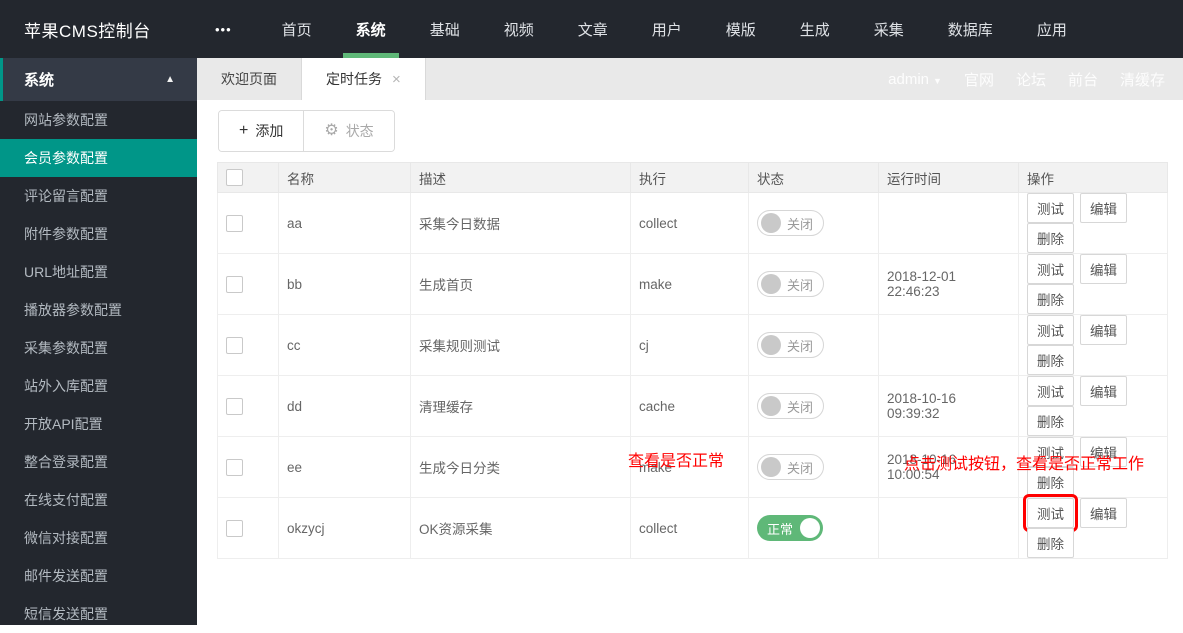  What do you see at coordinates (667, 29) in the screenshot?
I see `nav-item-user: 用户` at bounding box center [667, 29].